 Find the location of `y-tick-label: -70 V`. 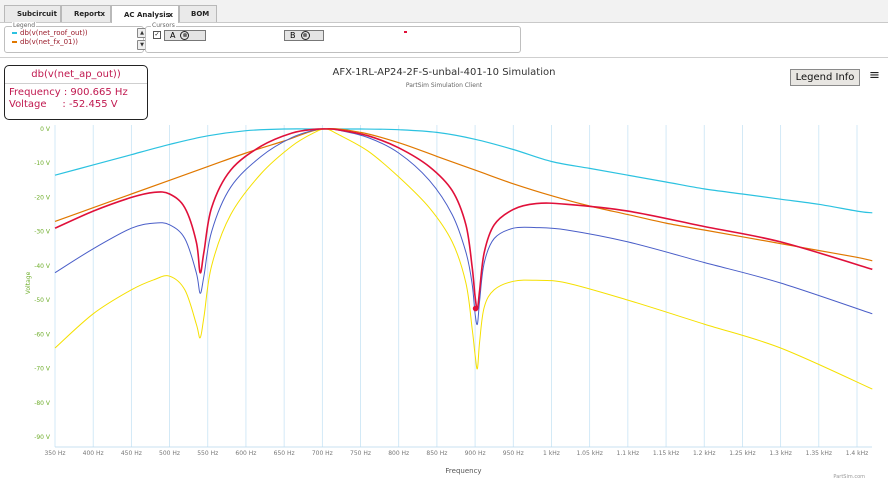

y-tick-label: -70 V is located at coordinates (42, 369).